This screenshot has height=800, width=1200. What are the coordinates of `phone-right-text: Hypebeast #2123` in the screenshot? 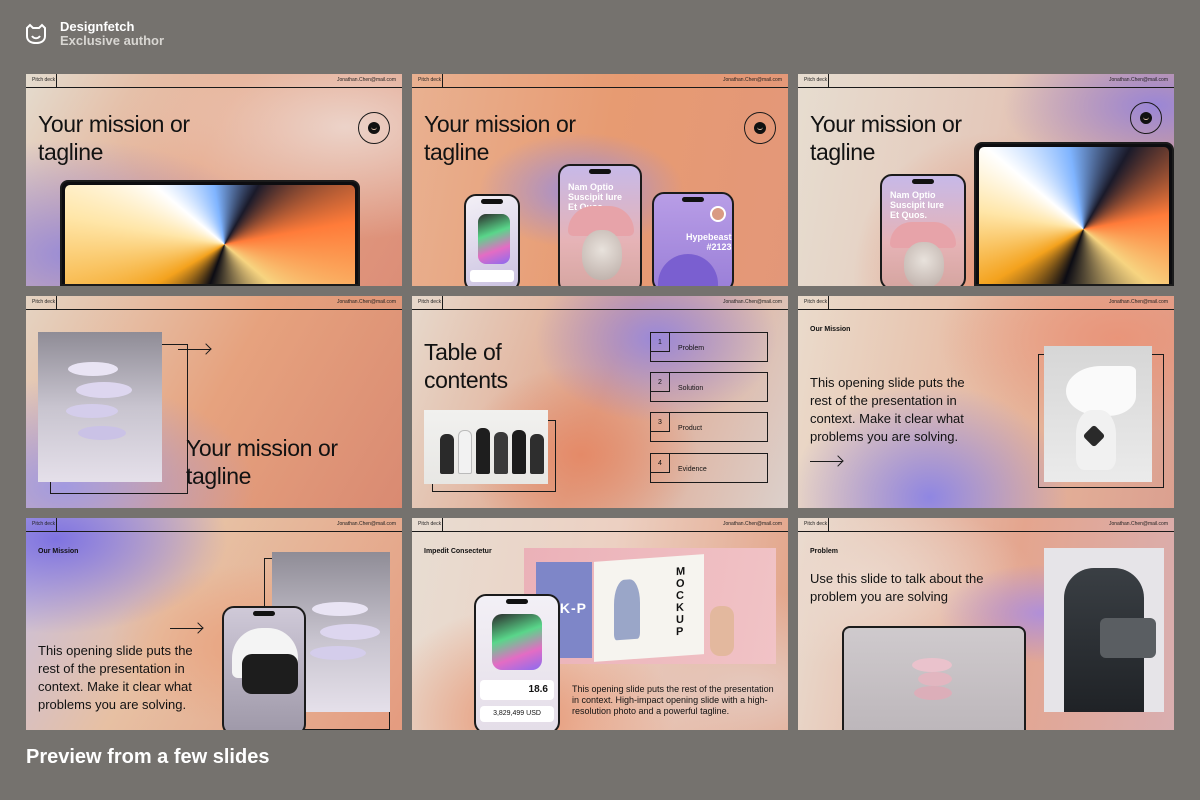 It's located at (709, 242).